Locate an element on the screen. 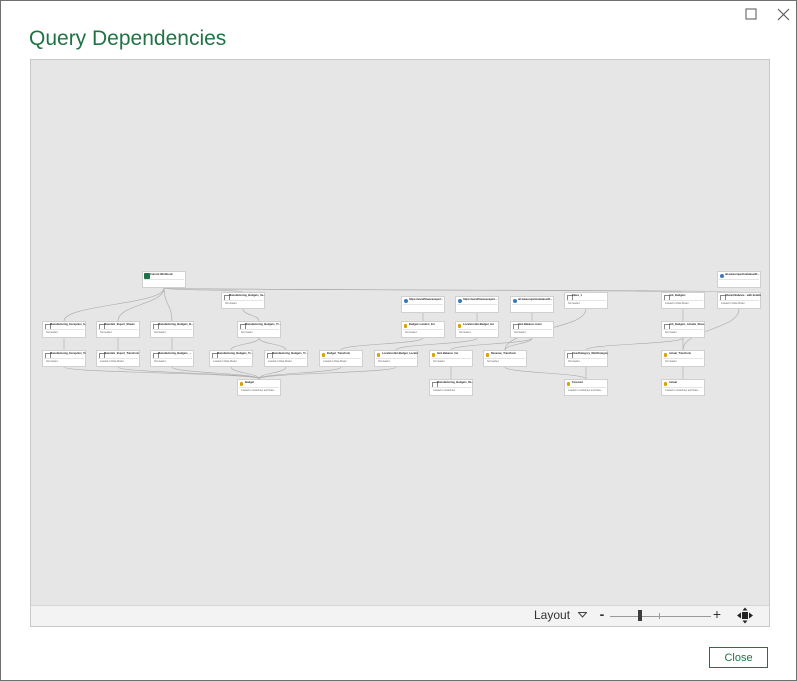  query-node: Budget_Transform Loaded to Data Model is located at coordinates (341, 358).